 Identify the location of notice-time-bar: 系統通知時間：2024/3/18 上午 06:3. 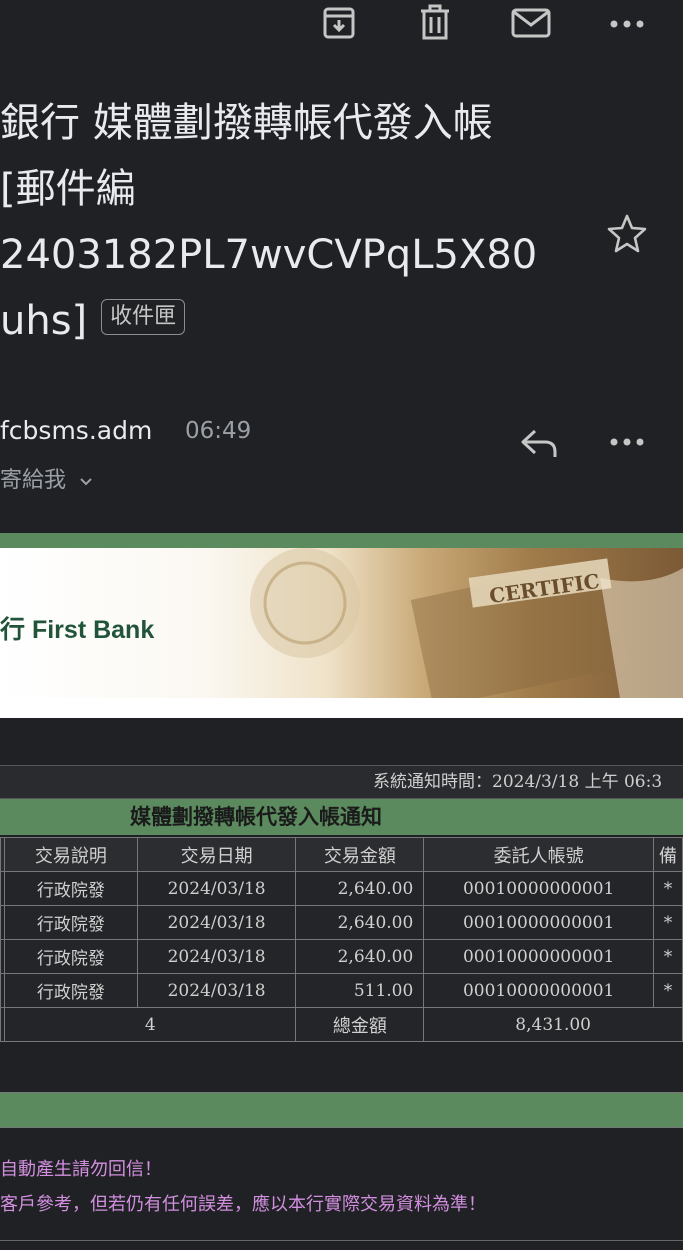
(341, 782).